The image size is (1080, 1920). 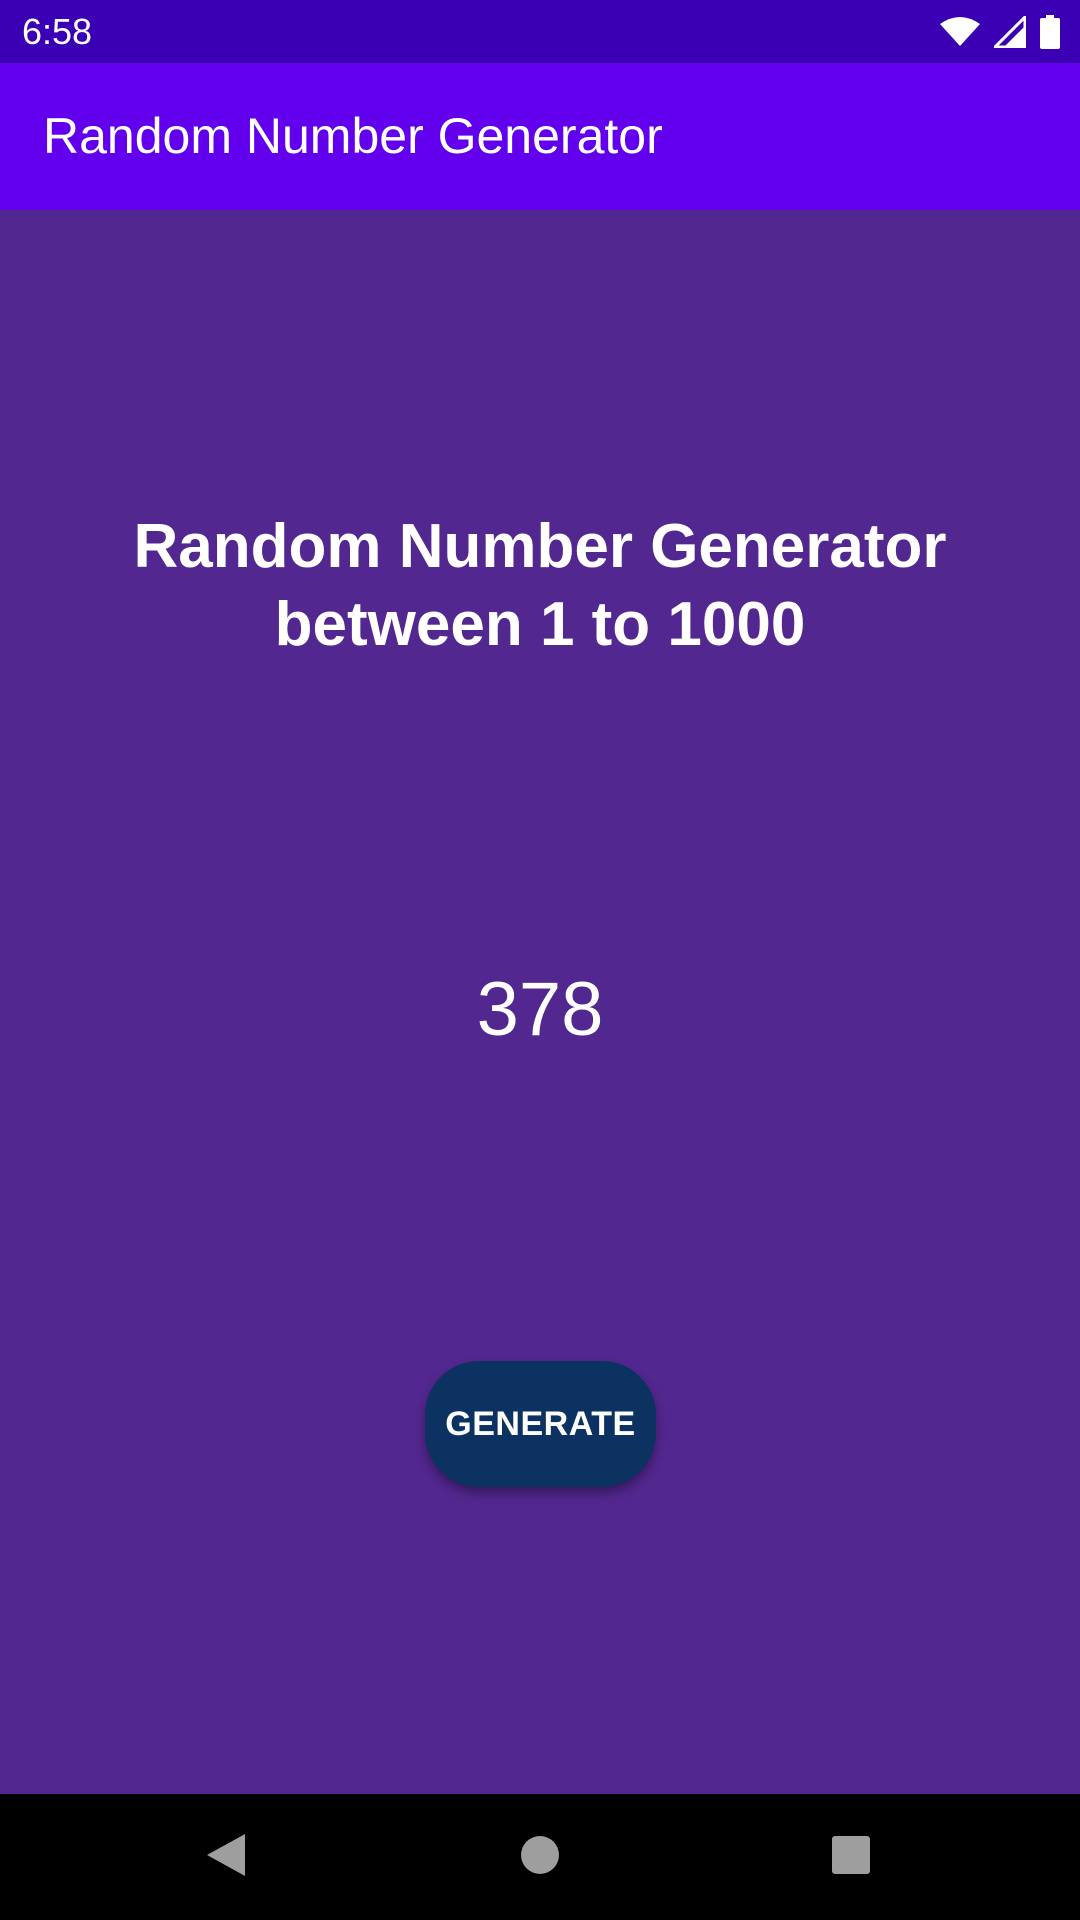 What do you see at coordinates (960, 32) in the screenshot?
I see `wifi-icon` at bounding box center [960, 32].